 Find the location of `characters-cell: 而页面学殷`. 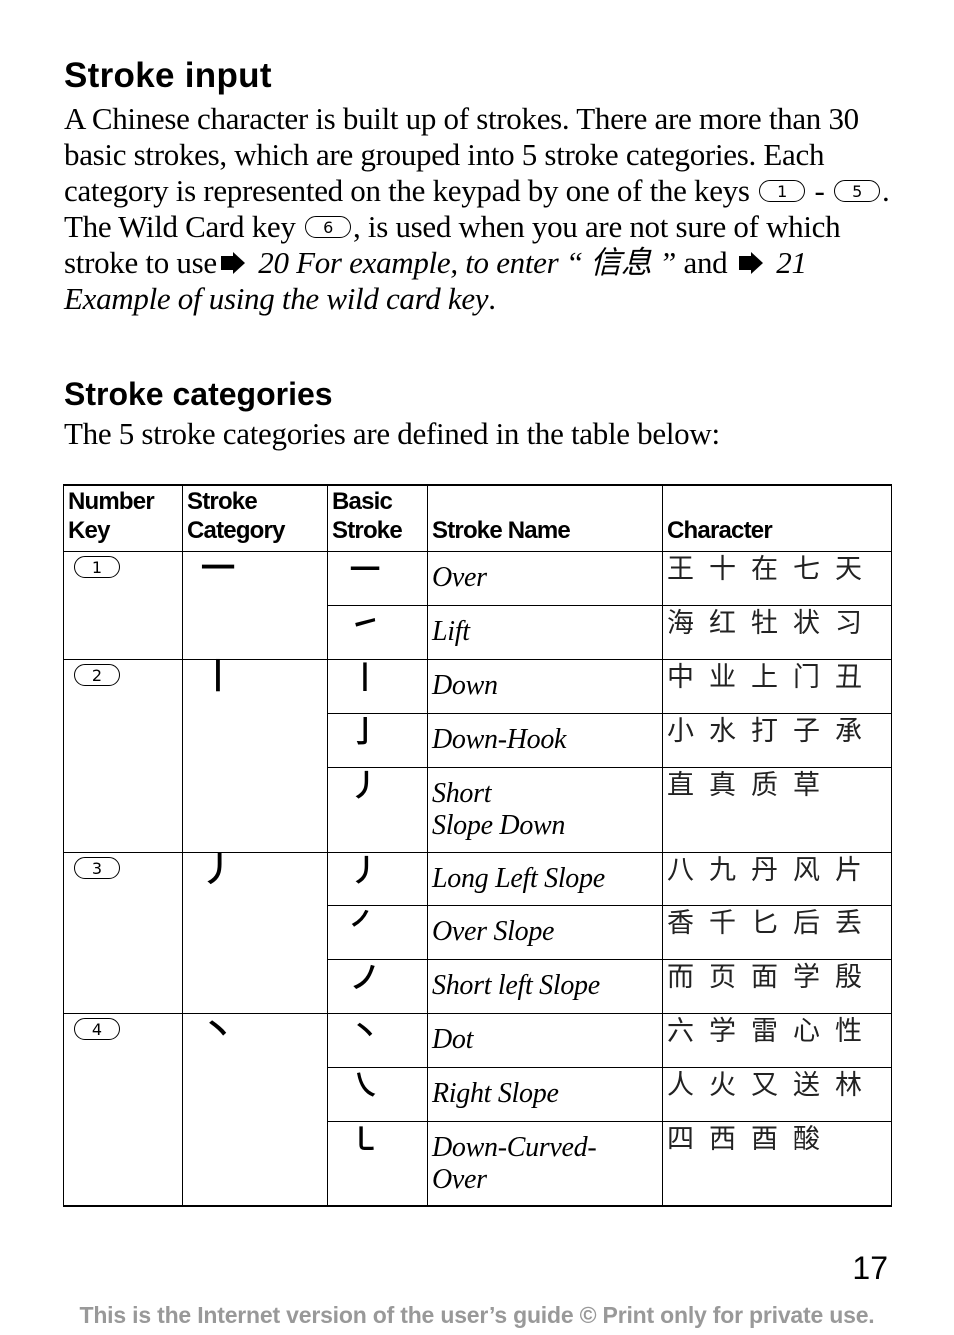

characters-cell: 而页面学殷 is located at coordinates (777, 986).